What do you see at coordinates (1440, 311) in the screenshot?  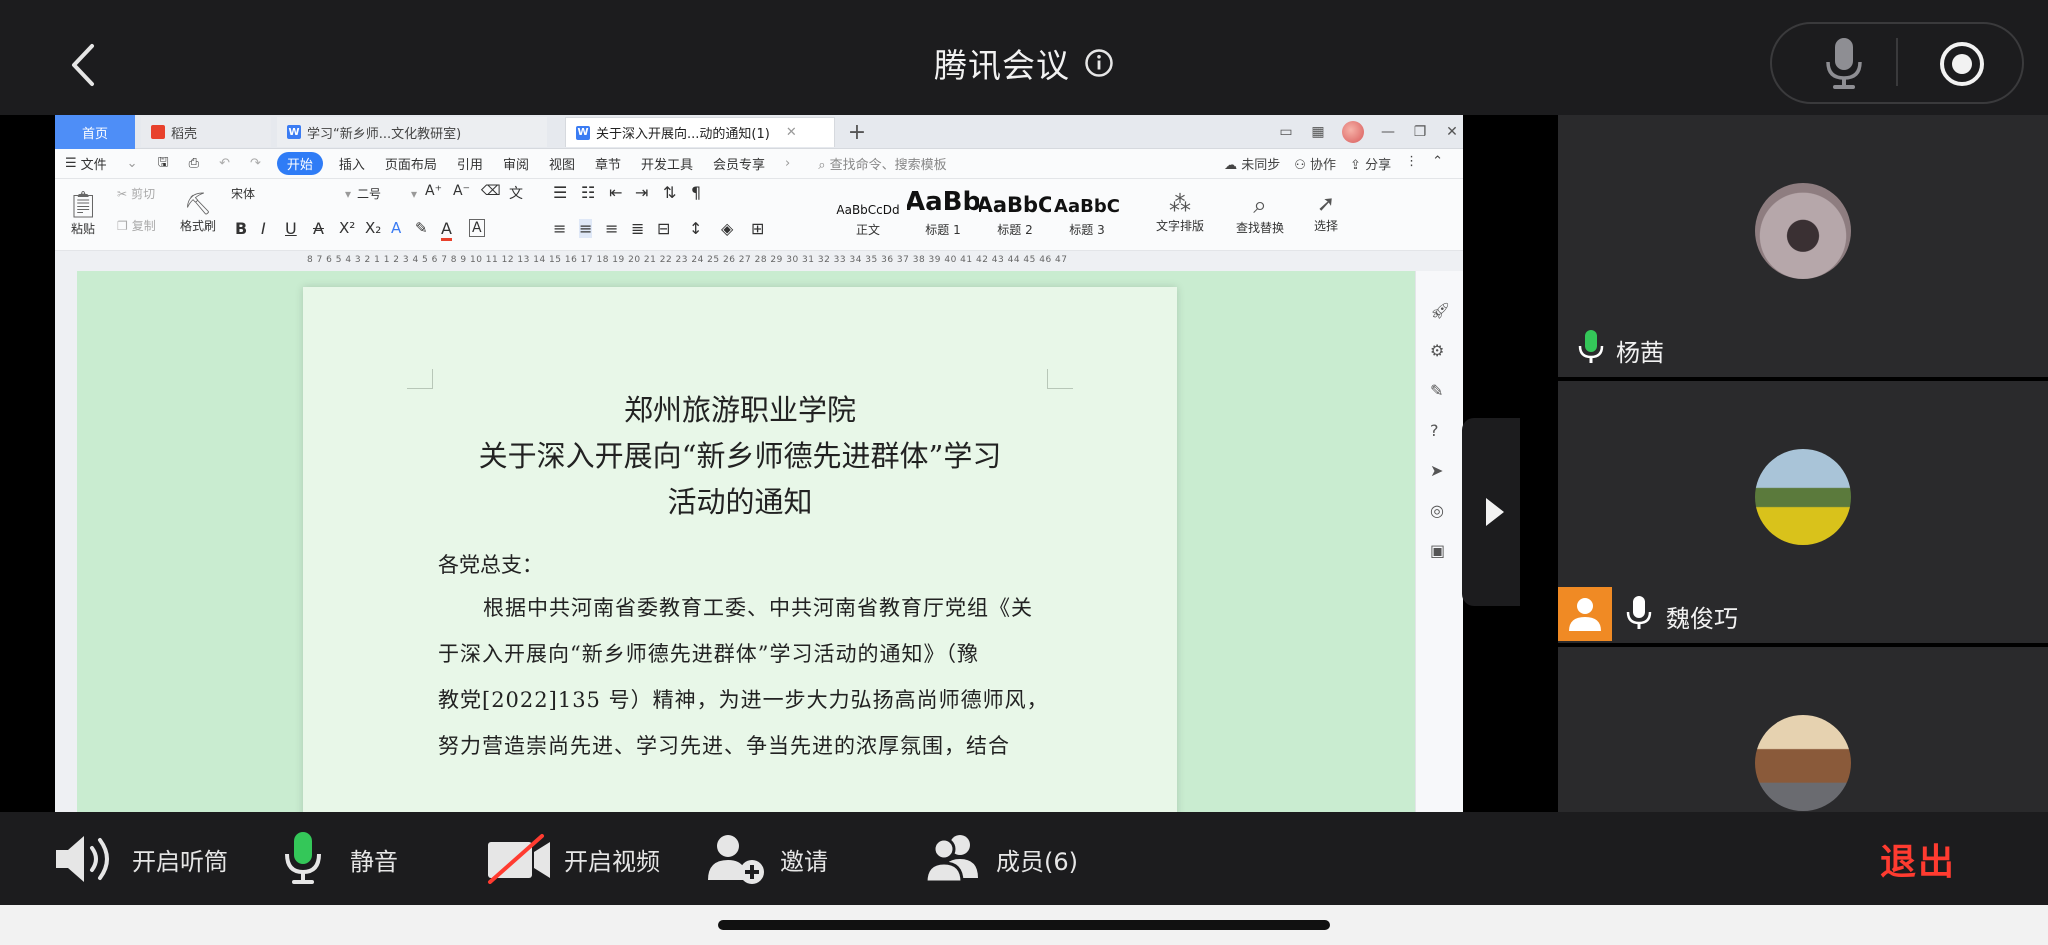 I see `rocket-icon: 🚀︎` at bounding box center [1440, 311].